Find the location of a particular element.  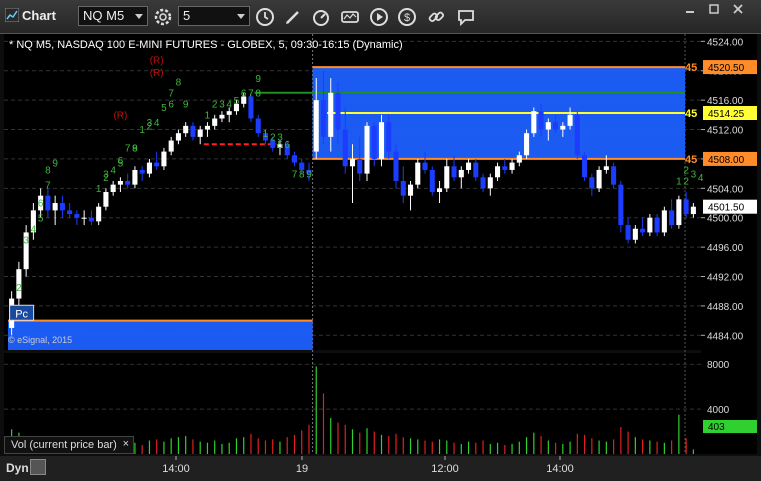

close-study-icon: × is located at coordinates (126, 444).